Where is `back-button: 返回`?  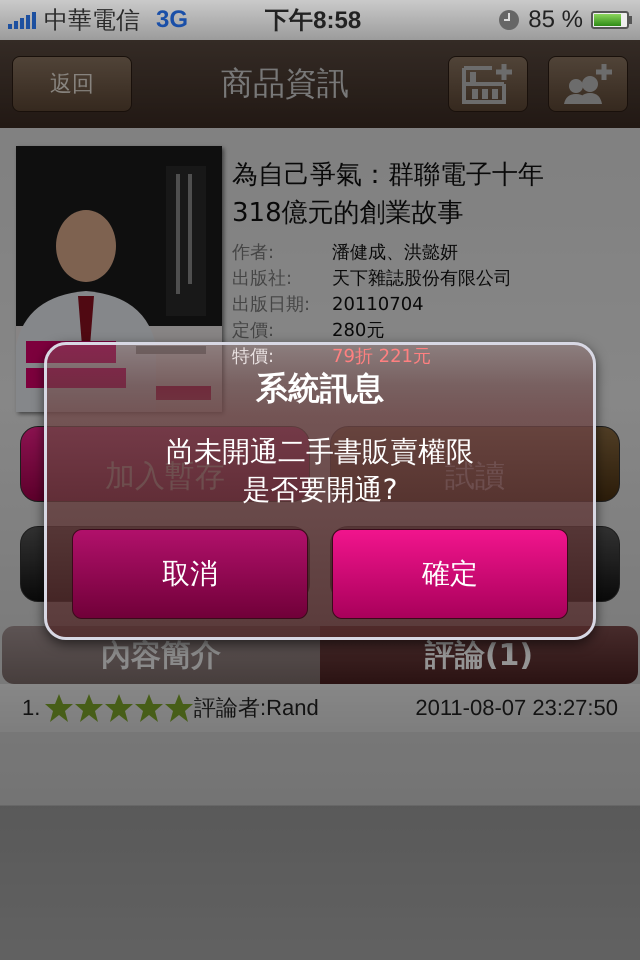 back-button: 返回 is located at coordinates (72, 84).